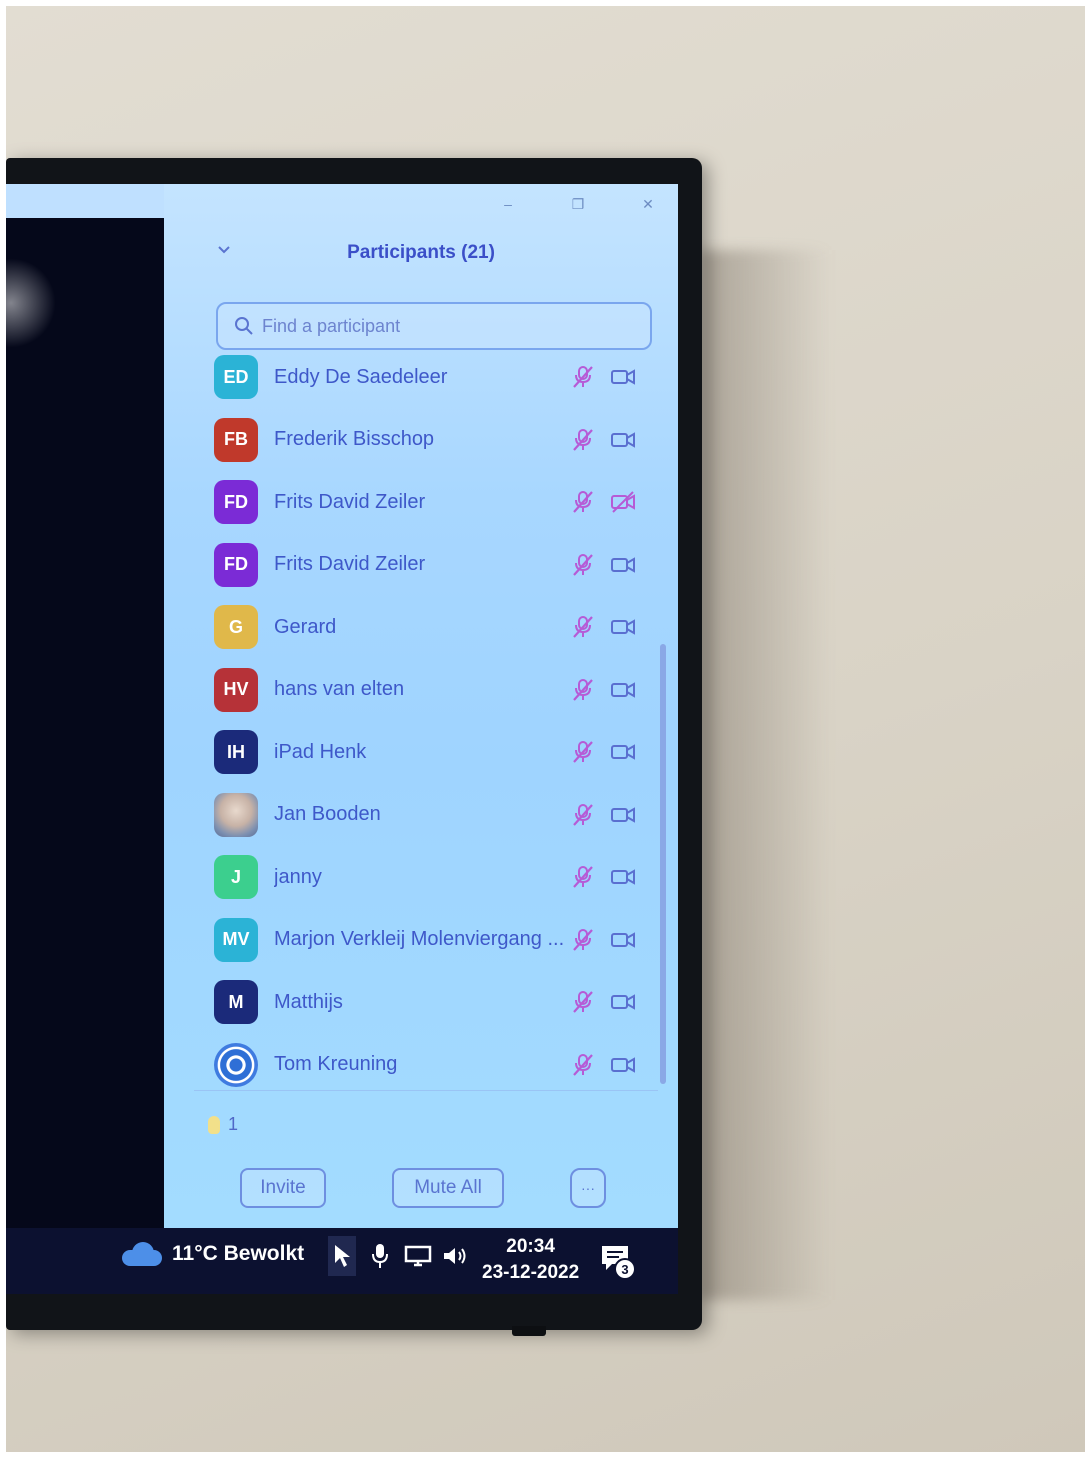  I want to click on notification-badge: 3, so click(625, 1269).